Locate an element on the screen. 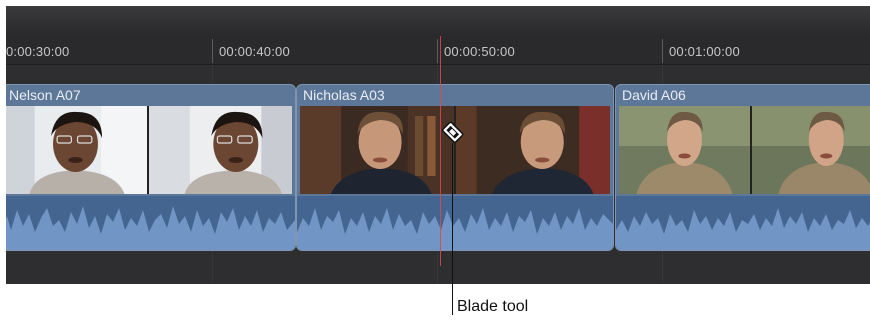 This screenshot has height=323, width=870. ruler-label: 00:00:40:00 is located at coordinates (254, 51).